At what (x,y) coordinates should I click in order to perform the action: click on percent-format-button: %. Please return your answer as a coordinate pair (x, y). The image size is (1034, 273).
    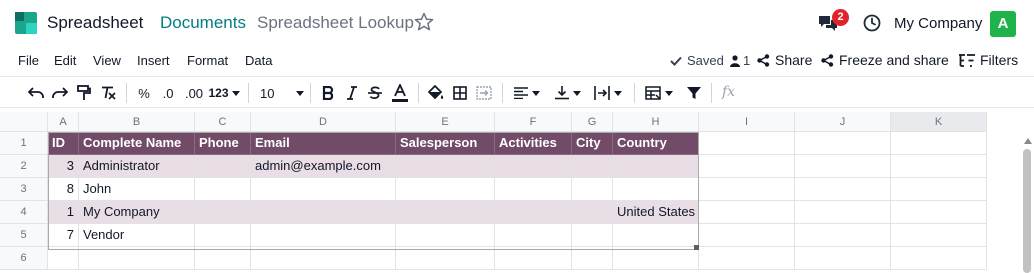
    Looking at the image, I should click on (144, 93).